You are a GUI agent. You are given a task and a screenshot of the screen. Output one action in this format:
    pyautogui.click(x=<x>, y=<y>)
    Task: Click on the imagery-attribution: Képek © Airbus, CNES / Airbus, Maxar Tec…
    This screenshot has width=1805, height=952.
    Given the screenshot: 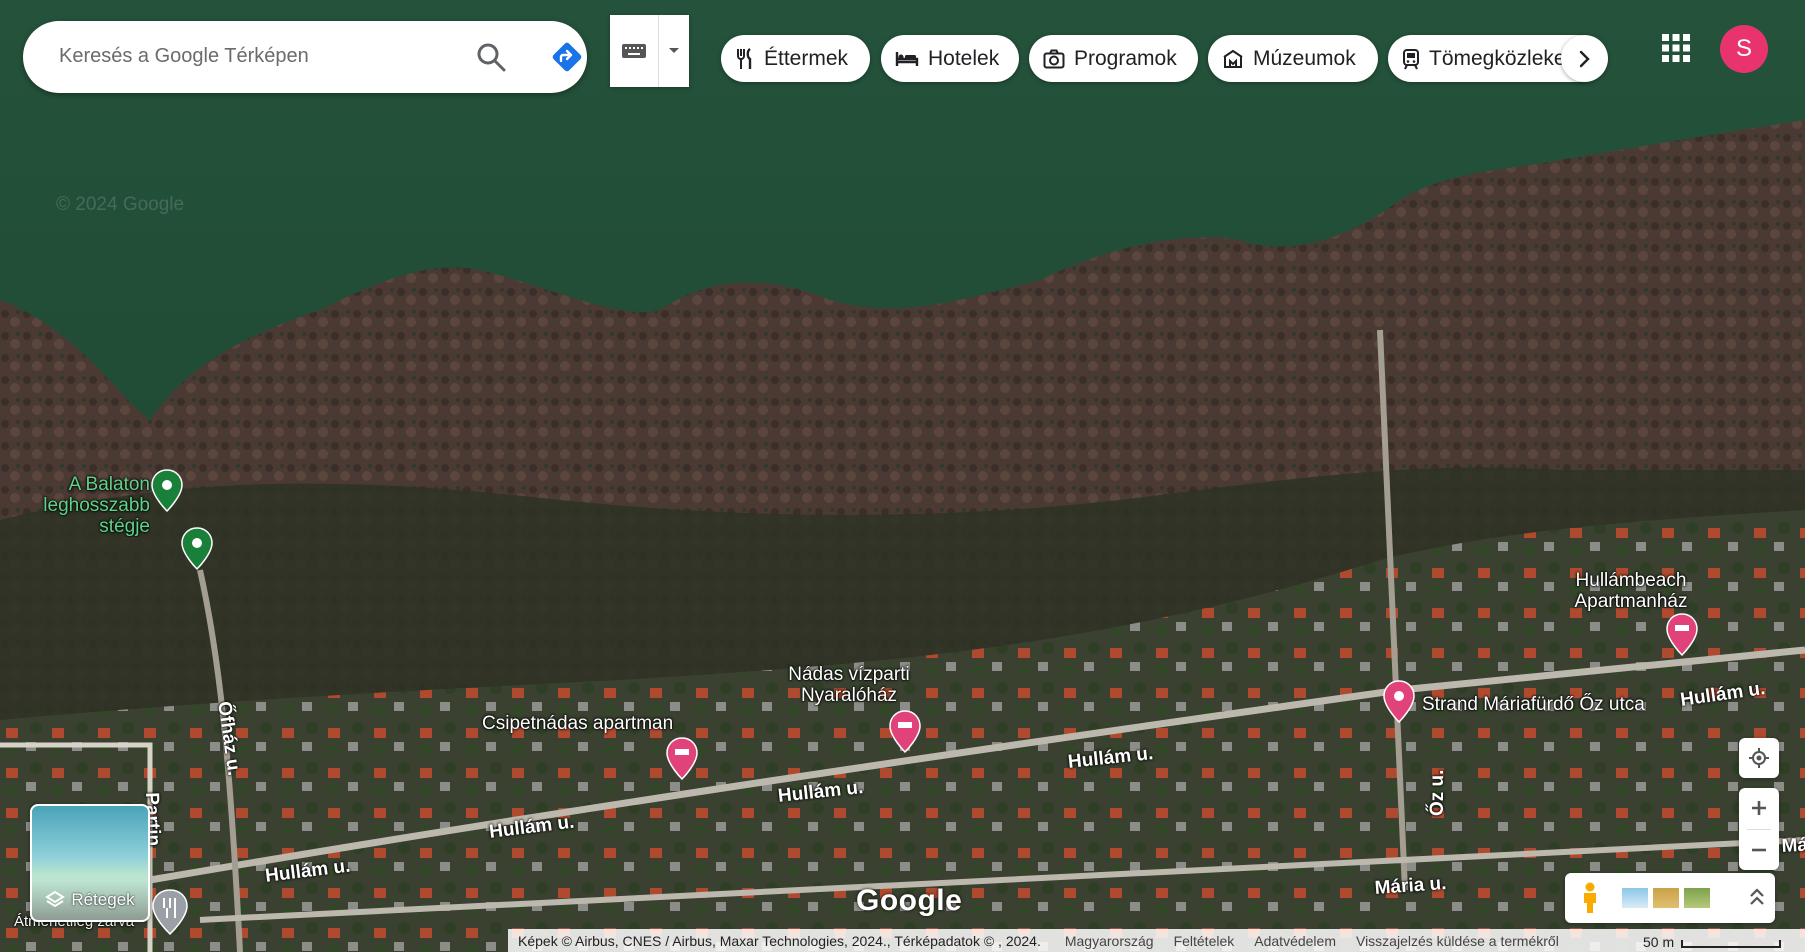 What is the action you would take?
    pyautogui.click(x=779, y=940)
    